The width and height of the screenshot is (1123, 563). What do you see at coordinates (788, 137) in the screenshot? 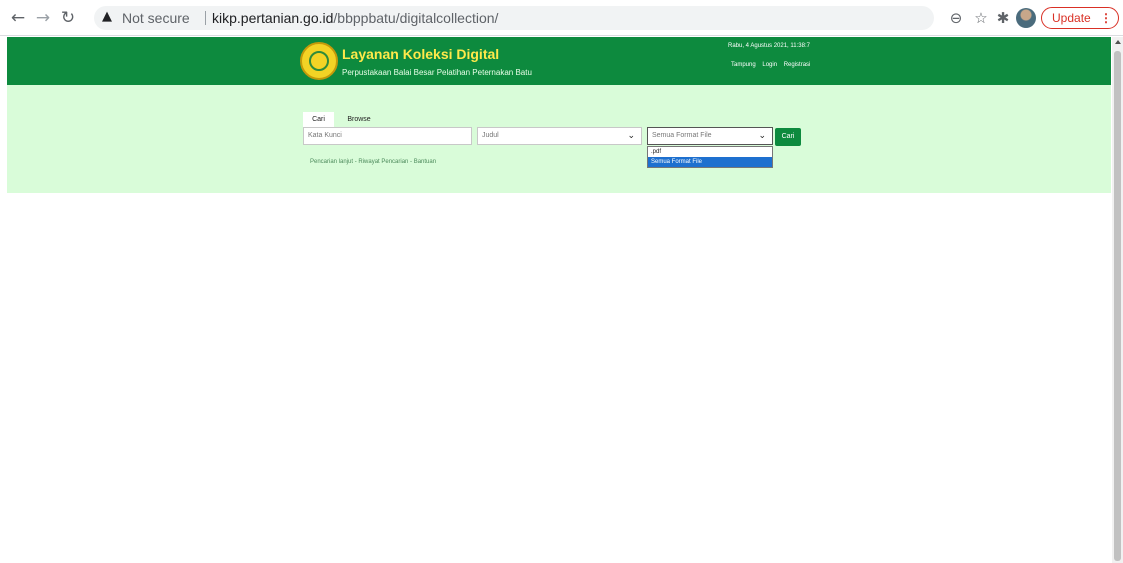
I see `search-button: Cari` at bounding box center [788, 137].